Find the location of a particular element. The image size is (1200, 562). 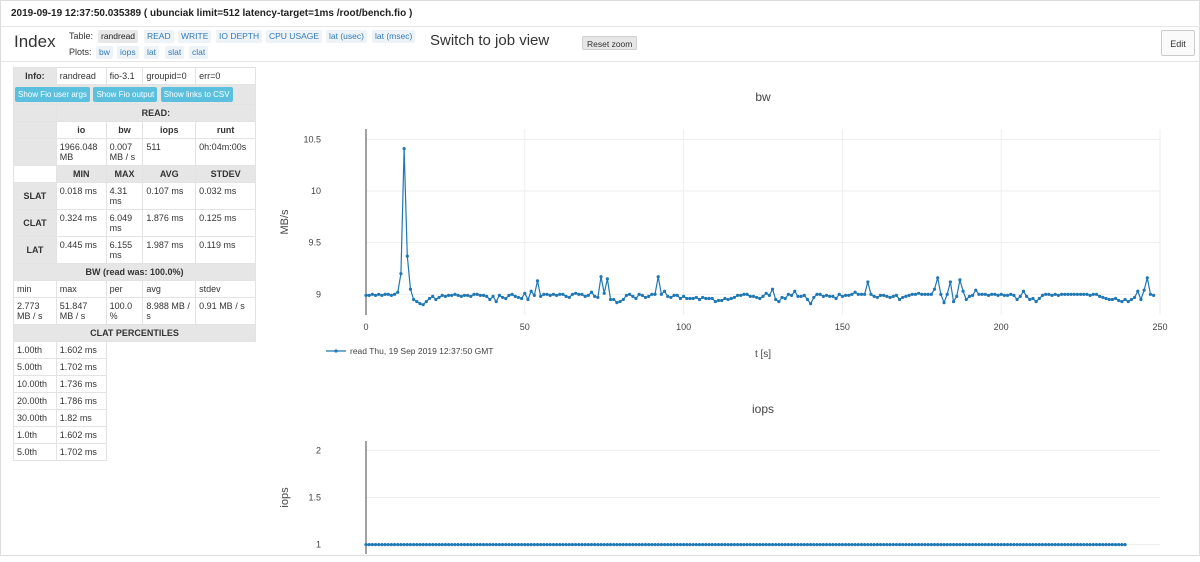

lat-cell: 0.125 ms is located at coordinates (225, 223).